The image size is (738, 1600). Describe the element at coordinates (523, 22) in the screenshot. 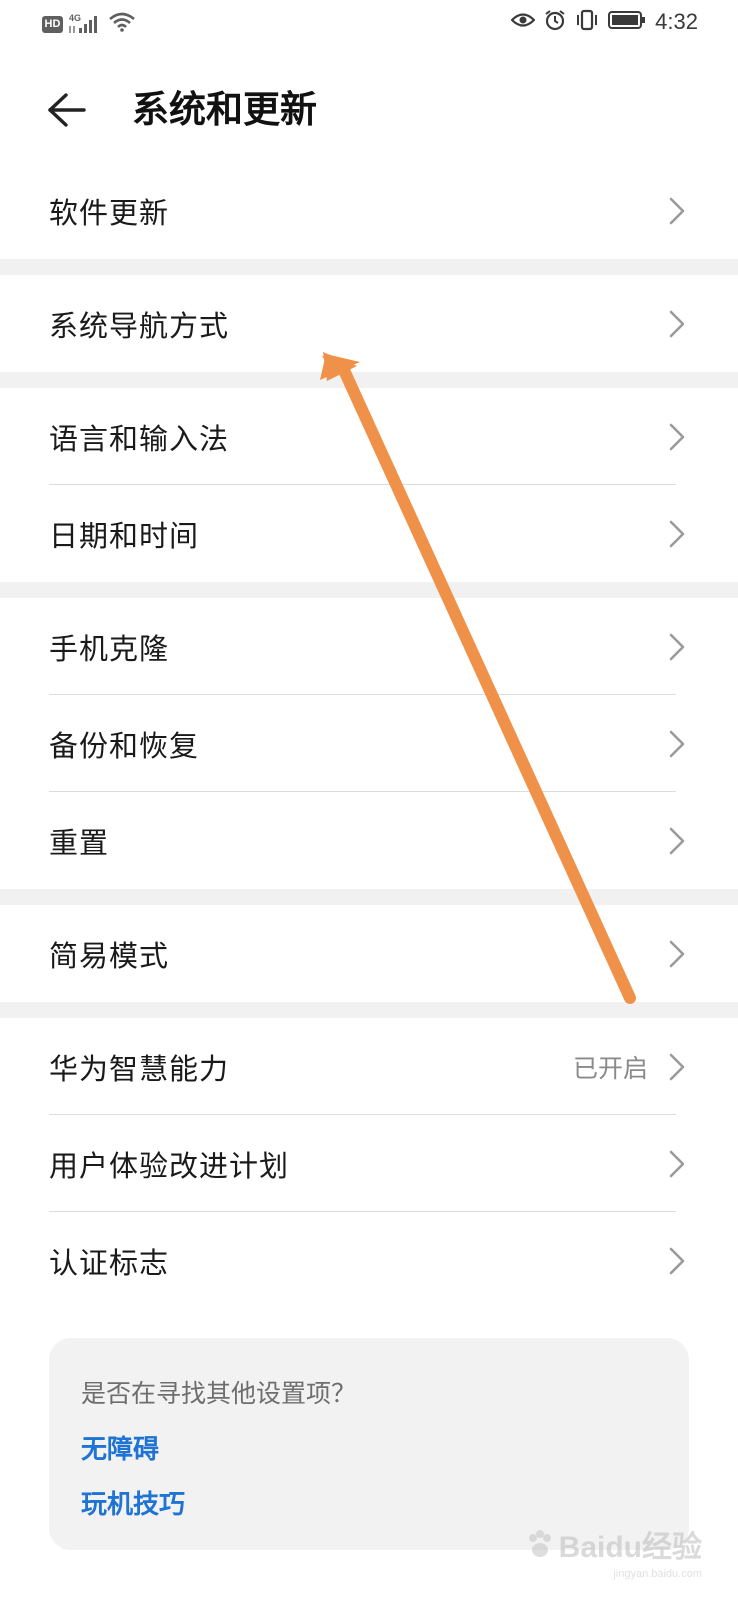

I see `eye-icon` at that location.